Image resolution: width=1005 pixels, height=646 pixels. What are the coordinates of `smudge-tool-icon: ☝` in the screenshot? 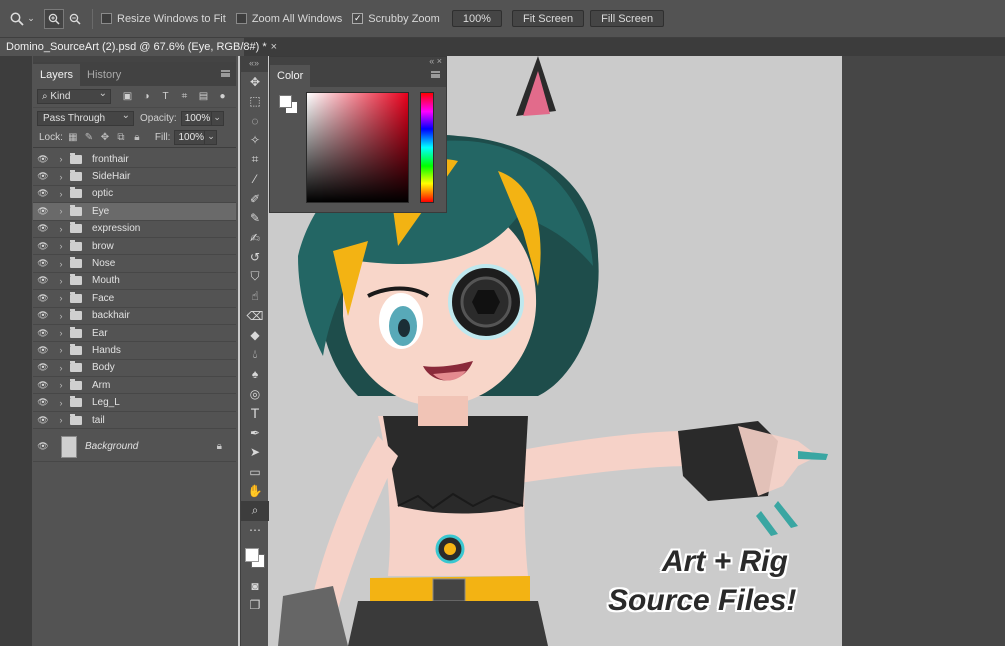 It's located at (255, 297).